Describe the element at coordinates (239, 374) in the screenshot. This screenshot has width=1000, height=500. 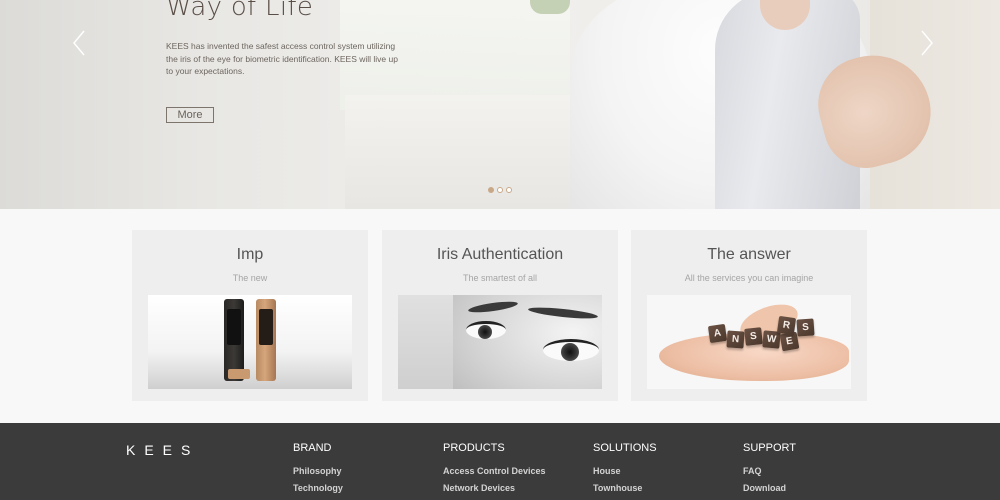
I see `door-lock-handle` at that location.